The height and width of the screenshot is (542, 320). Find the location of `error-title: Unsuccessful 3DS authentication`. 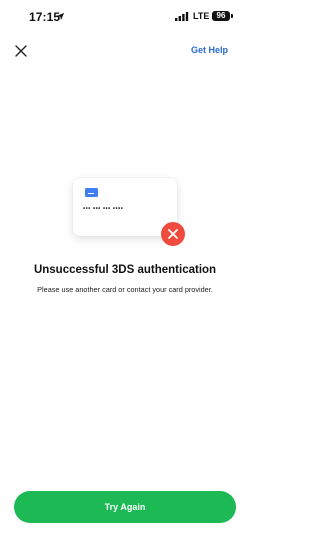

error-title: Unsuccessful 3DS authentication is located at coordinates (125, 270).